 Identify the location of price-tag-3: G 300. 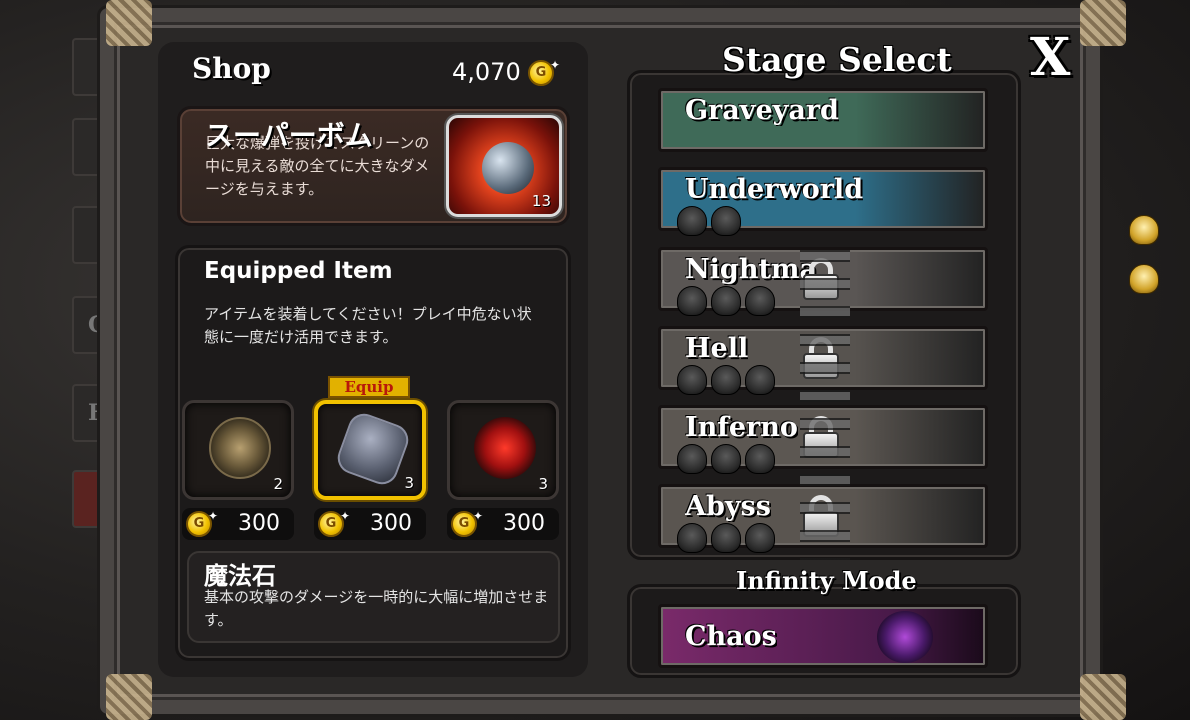
(503, 522).